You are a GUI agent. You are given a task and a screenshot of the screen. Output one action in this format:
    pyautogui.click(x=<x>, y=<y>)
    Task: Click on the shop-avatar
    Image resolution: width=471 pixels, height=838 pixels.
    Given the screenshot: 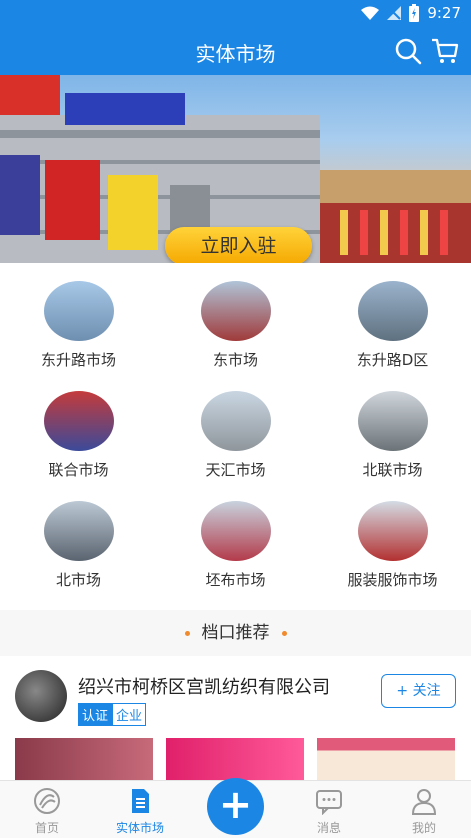 What is the action you would take?
    pyautogui.click(x=41, y=696)
    